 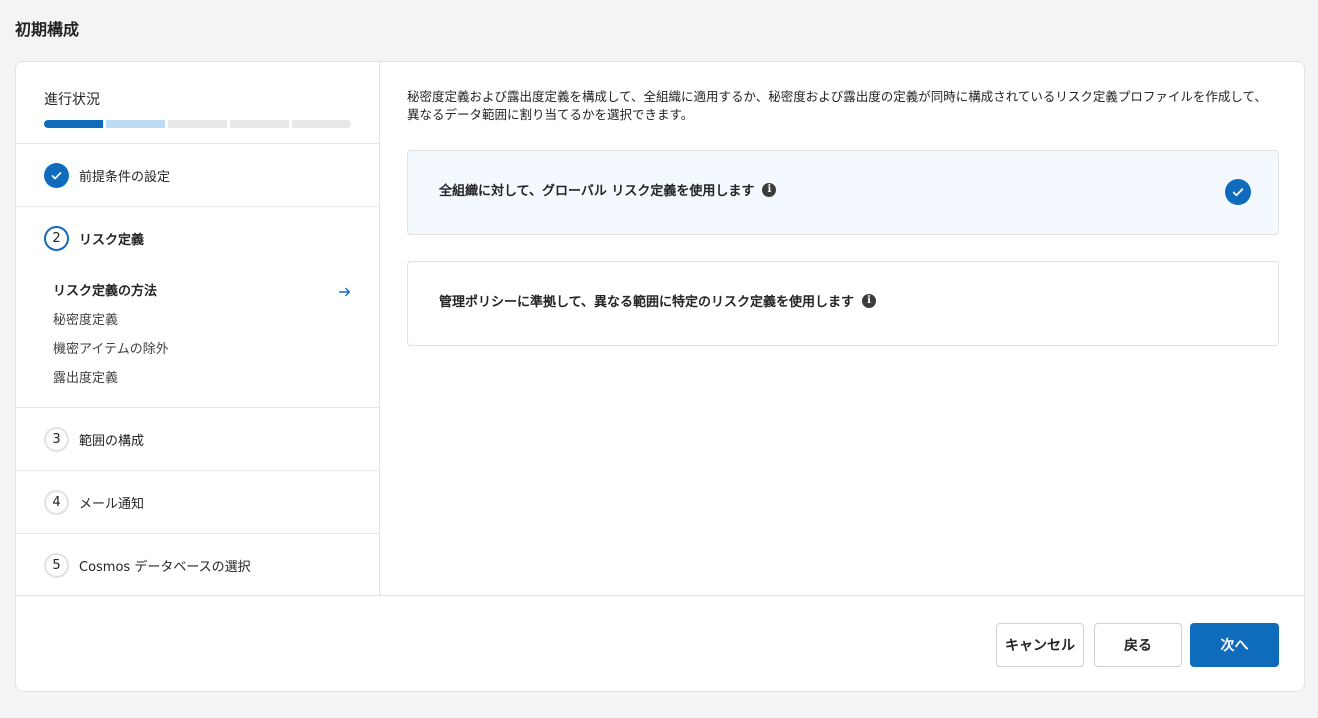 What do you see at coordinates (165, 567) in the screenshot?
I see `step-label: Cosmos データベースの選択` at bounding box center [165, 567].